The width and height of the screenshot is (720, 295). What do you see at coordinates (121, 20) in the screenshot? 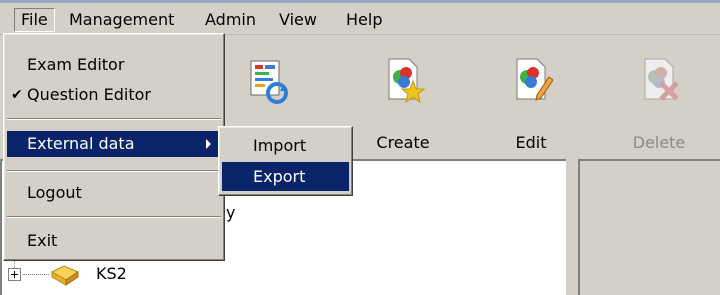
I see `menu-management: Management` at bounding box center [121, 20].